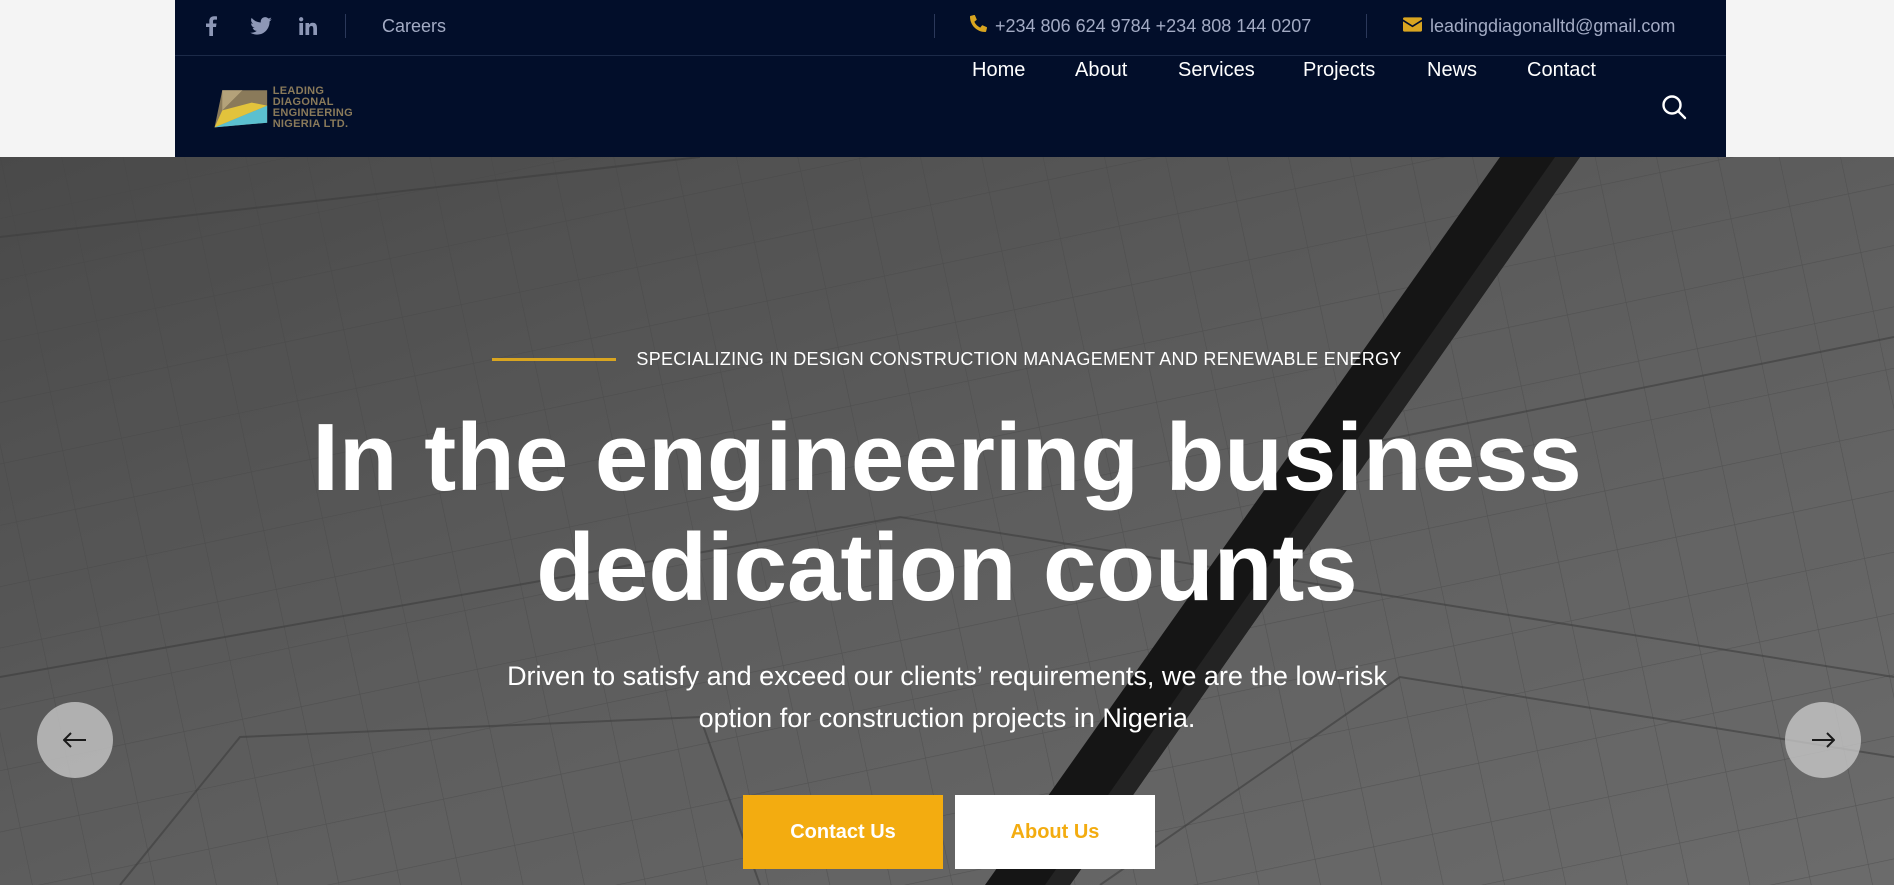 The width and height of the screenshot is (1894, 885). I want to click on nav-home: Home, so click(998, 70).